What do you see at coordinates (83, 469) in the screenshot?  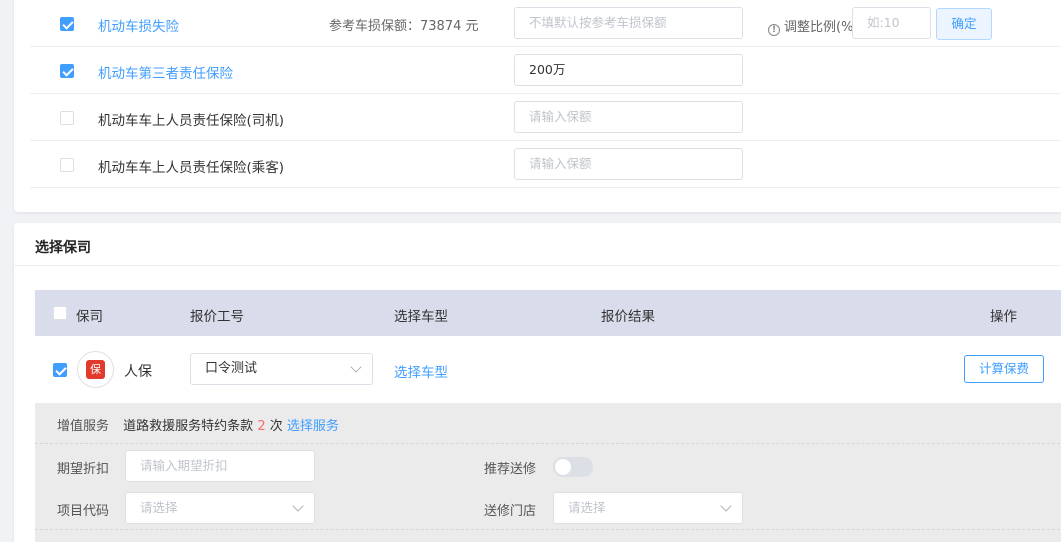 I see `discount-label: 期望折扣` at bounding box center [83, 469].